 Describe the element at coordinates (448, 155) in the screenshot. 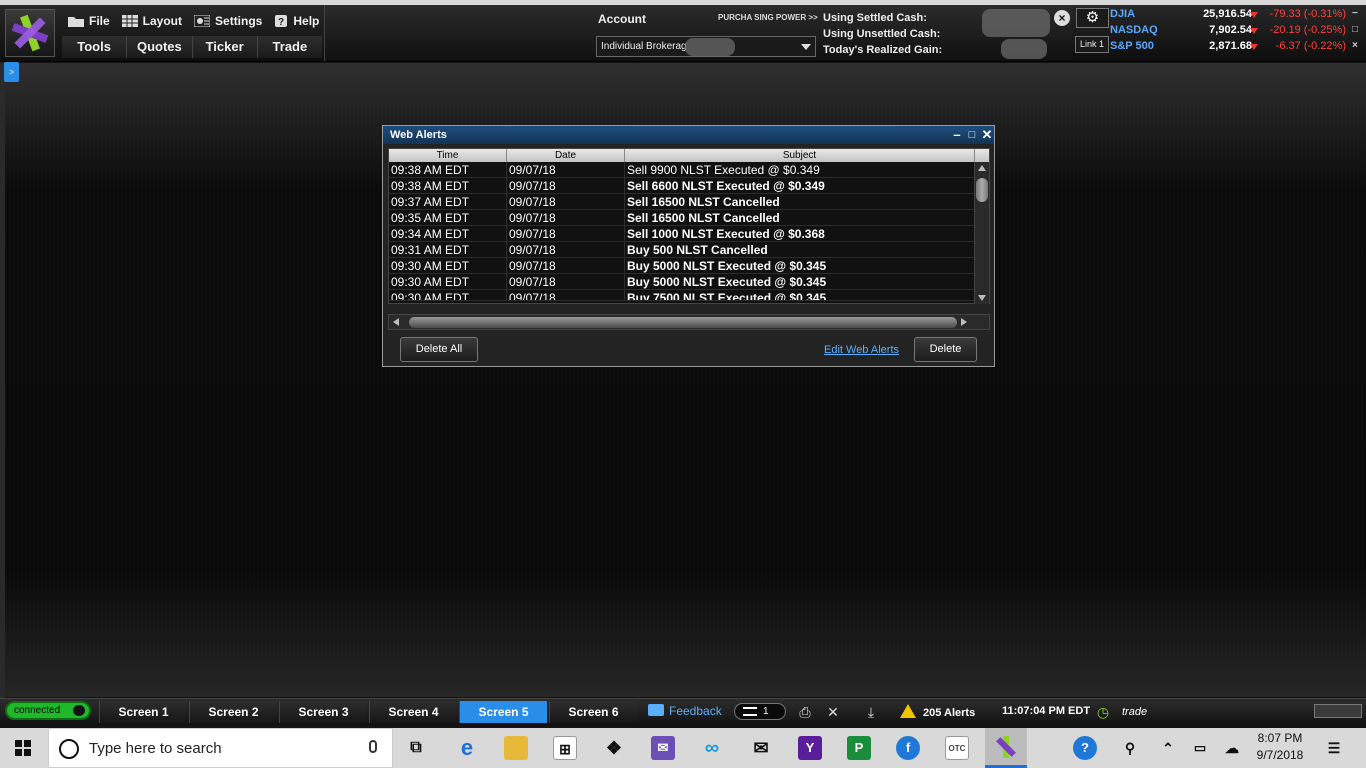

I see `column-header-time: Time` at that location.